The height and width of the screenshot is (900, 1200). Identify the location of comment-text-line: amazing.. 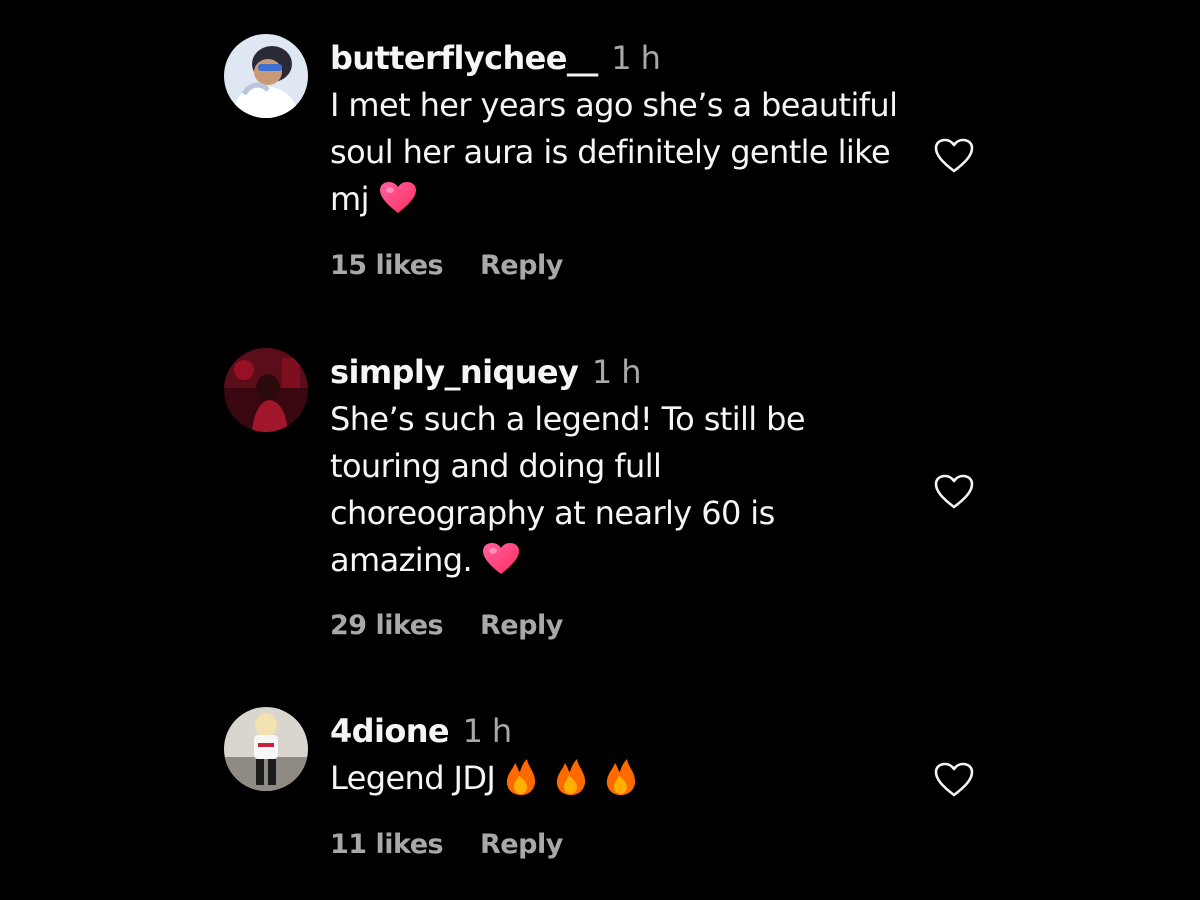
(625, 560).